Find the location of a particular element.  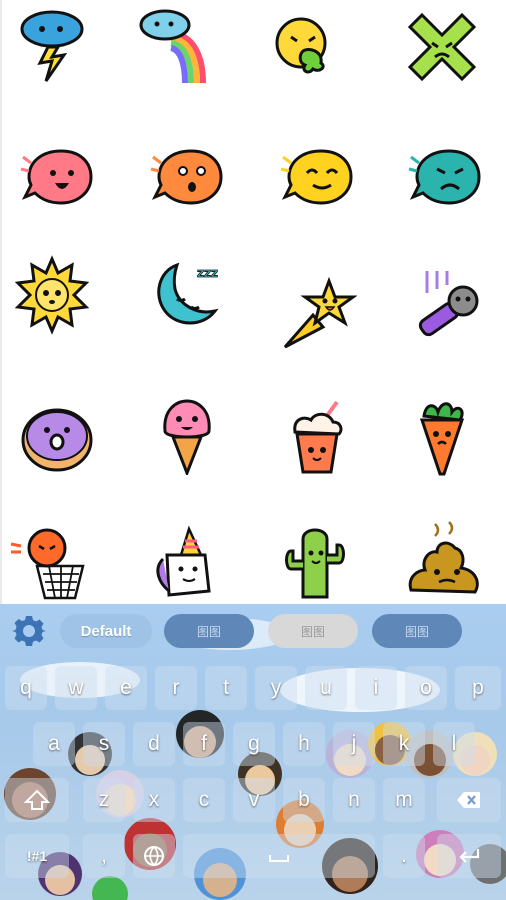

key-a: a is located at coordinates (54, 744).